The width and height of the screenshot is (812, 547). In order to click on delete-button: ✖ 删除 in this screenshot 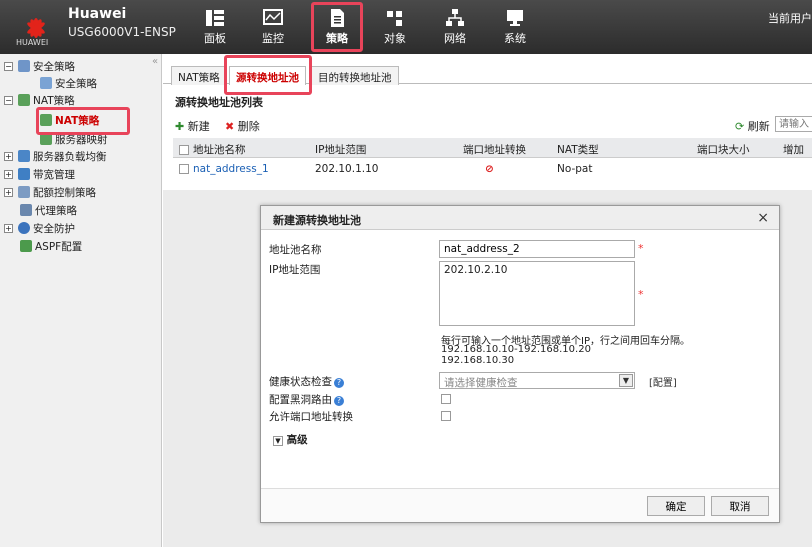, I will do `click(242, 126)`.